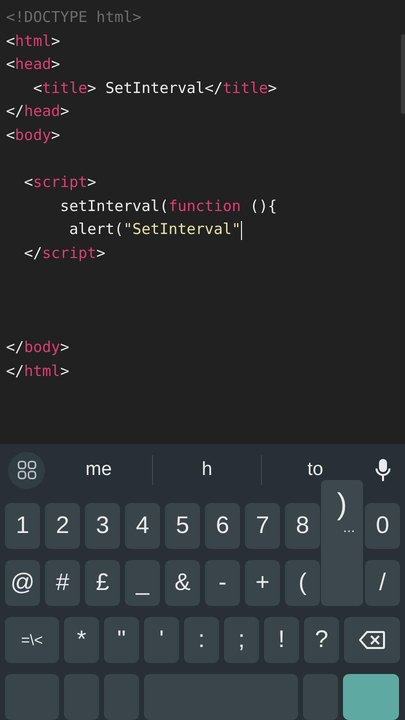 Image resolution: width=405 pixels, height=720 pixels. What do you see at coordinates (121, 640) in the screenshot?
I see `keyboard-key: "` at bounding box center [121, 640].